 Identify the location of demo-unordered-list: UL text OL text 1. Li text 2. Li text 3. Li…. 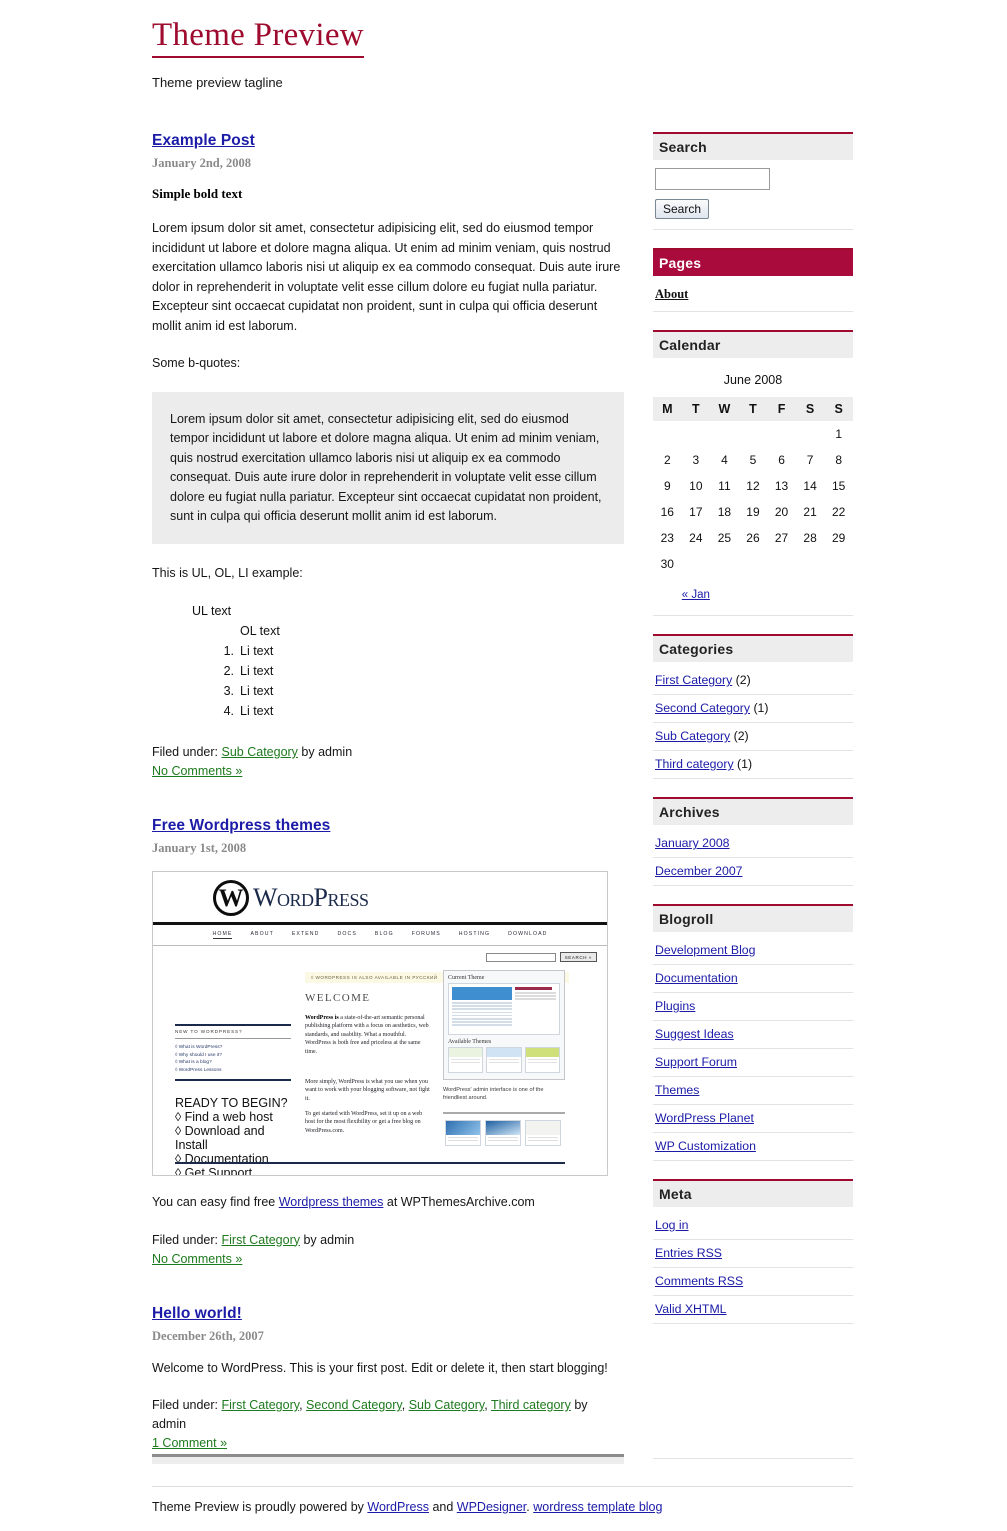
(388, 661).